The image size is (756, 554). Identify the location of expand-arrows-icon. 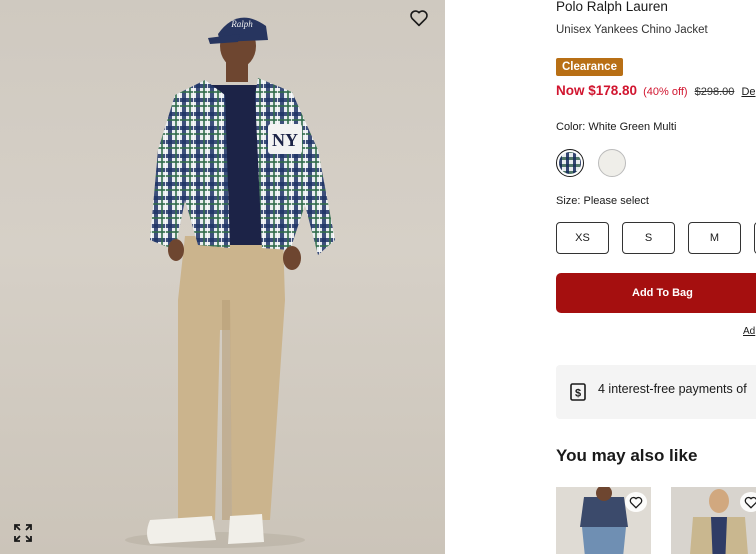
(23, 533).